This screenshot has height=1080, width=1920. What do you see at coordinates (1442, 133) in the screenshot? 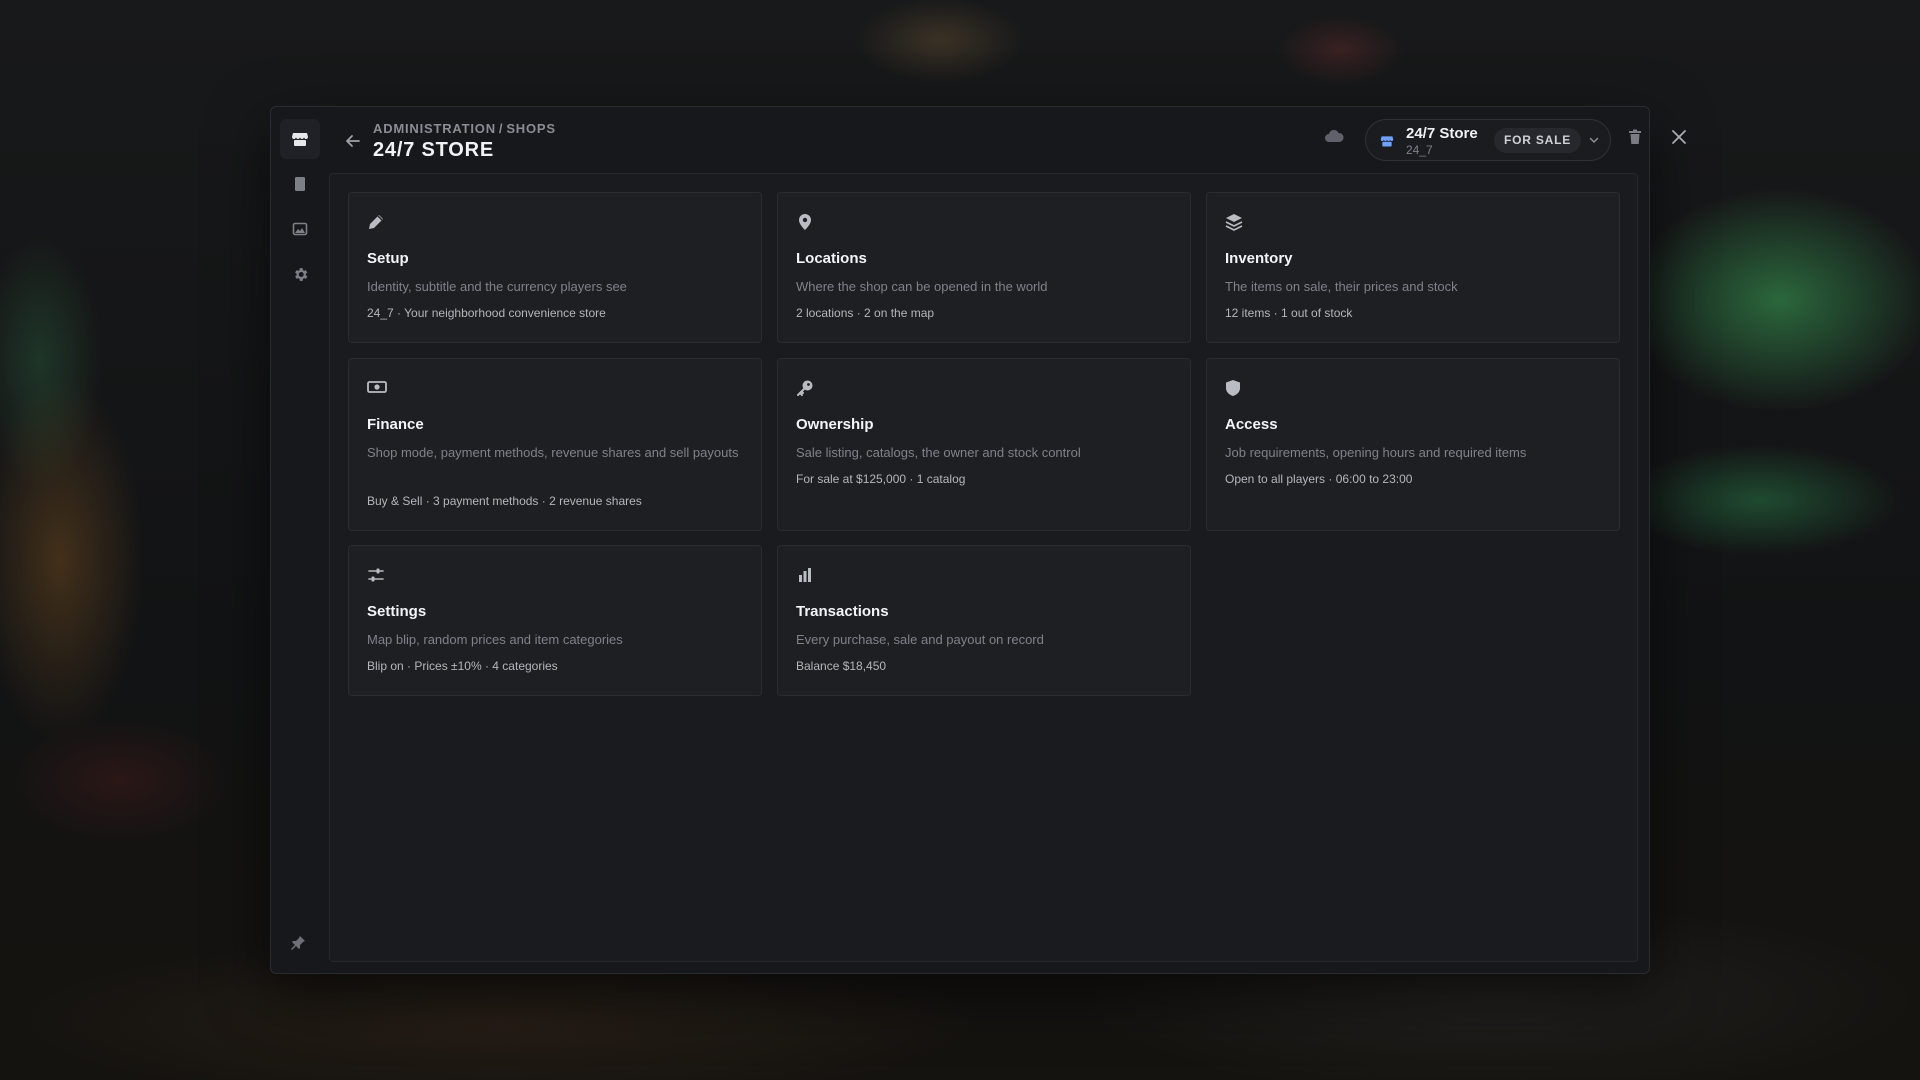
I see `shop-name: 24/7 Store` at bounding box center [1442, 133].